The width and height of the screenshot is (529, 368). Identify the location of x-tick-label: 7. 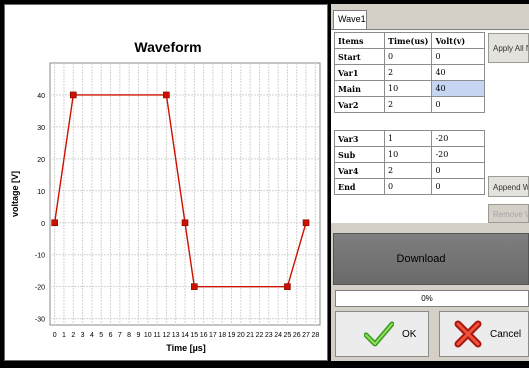
(120, 335).